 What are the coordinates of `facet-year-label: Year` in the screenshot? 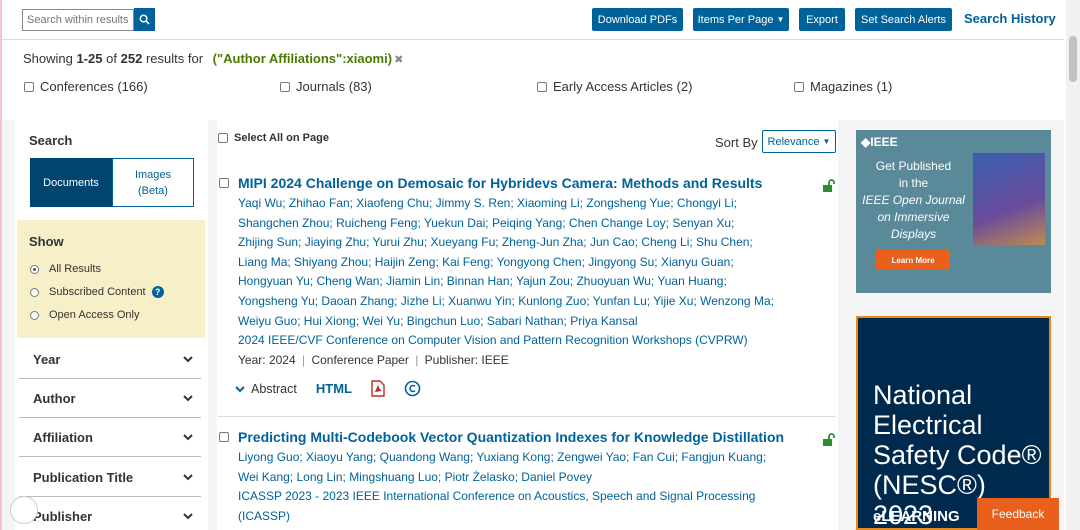 It's located at (47, 359).